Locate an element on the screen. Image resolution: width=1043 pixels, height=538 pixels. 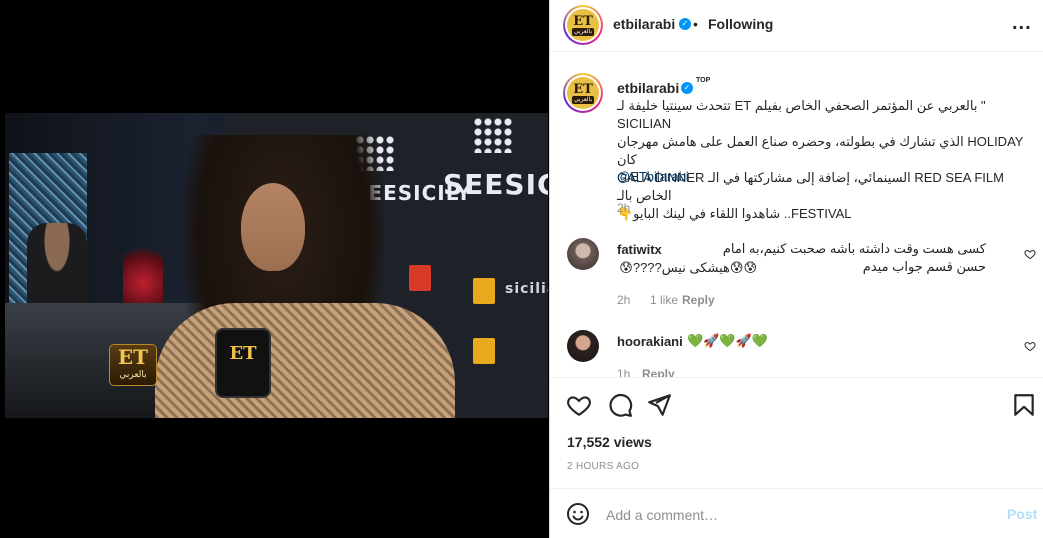
et-watermark-sub: بالعربي is located at coordinates (133, 374).